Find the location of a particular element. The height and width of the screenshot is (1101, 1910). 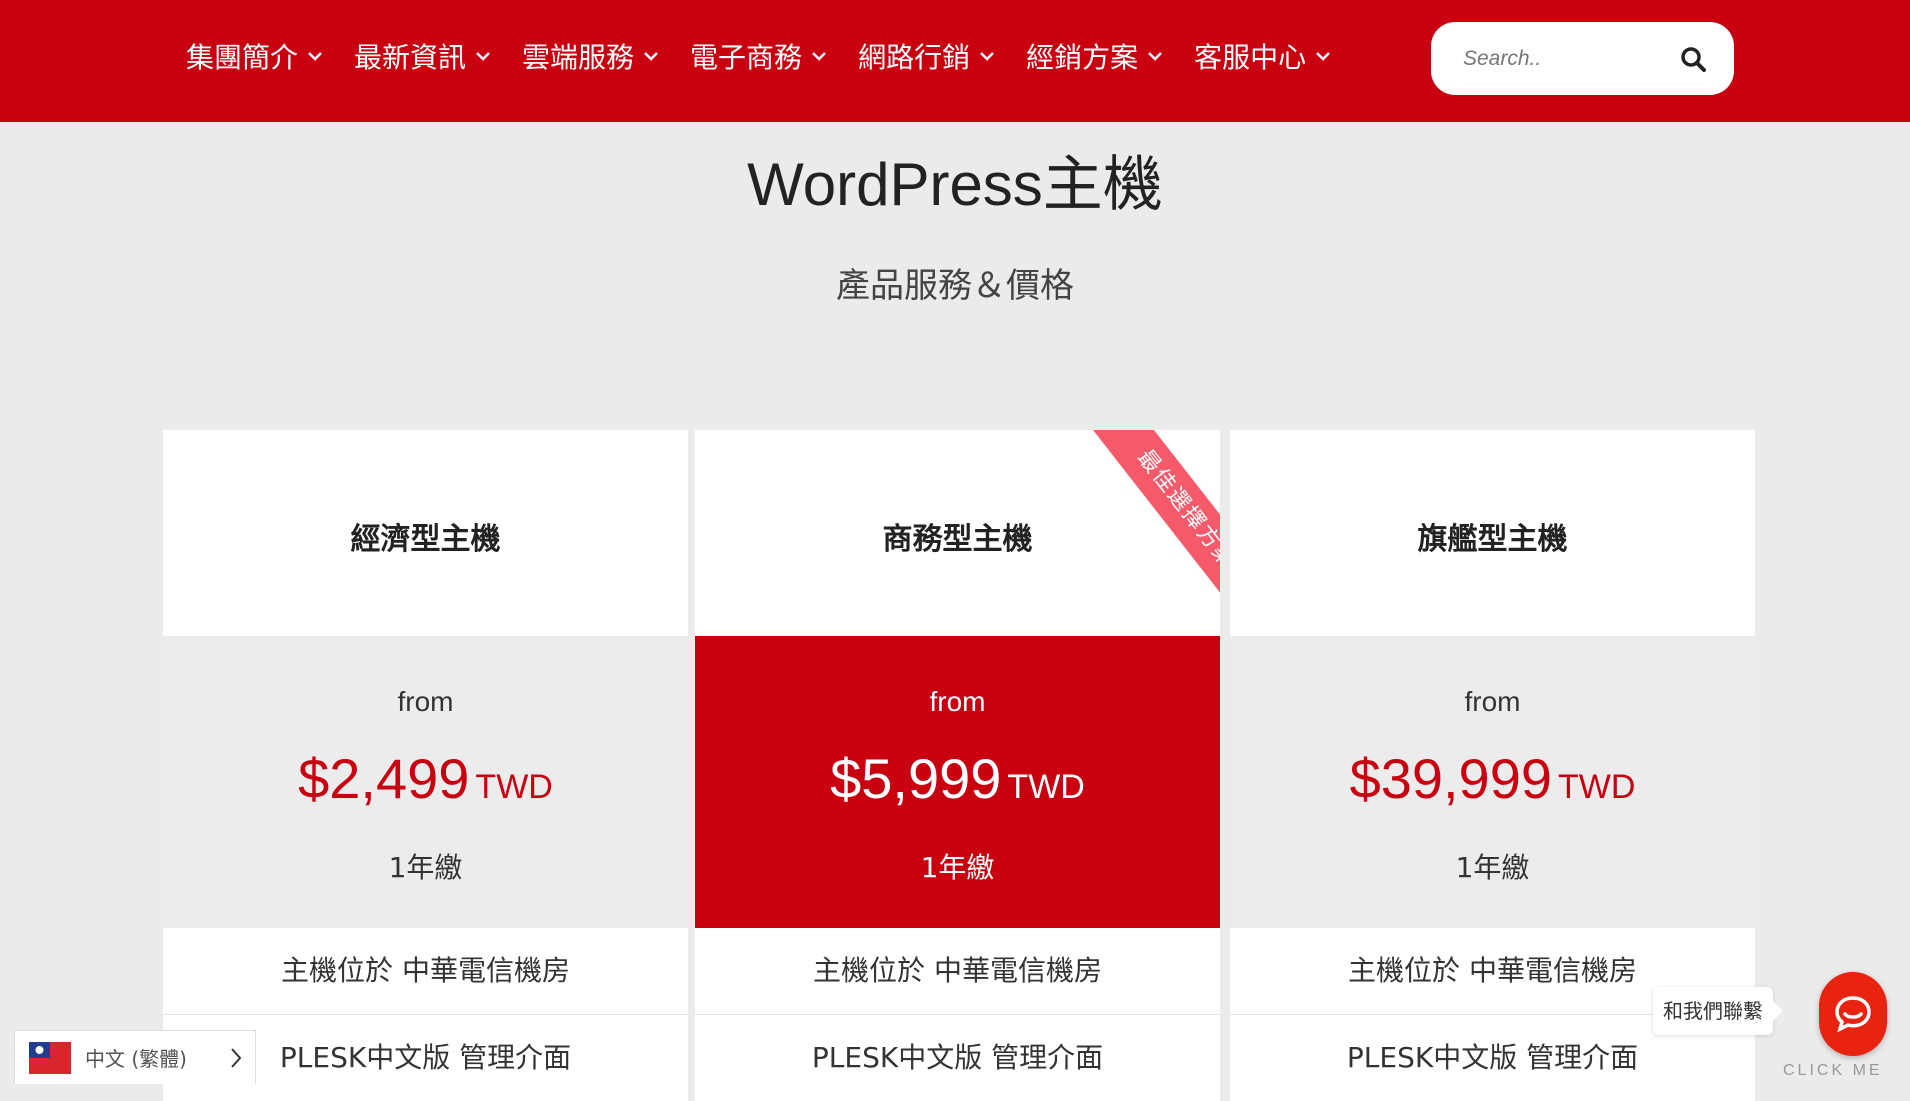

nav-item-label: 經銷方案 is located at coordinates (1082, 57).